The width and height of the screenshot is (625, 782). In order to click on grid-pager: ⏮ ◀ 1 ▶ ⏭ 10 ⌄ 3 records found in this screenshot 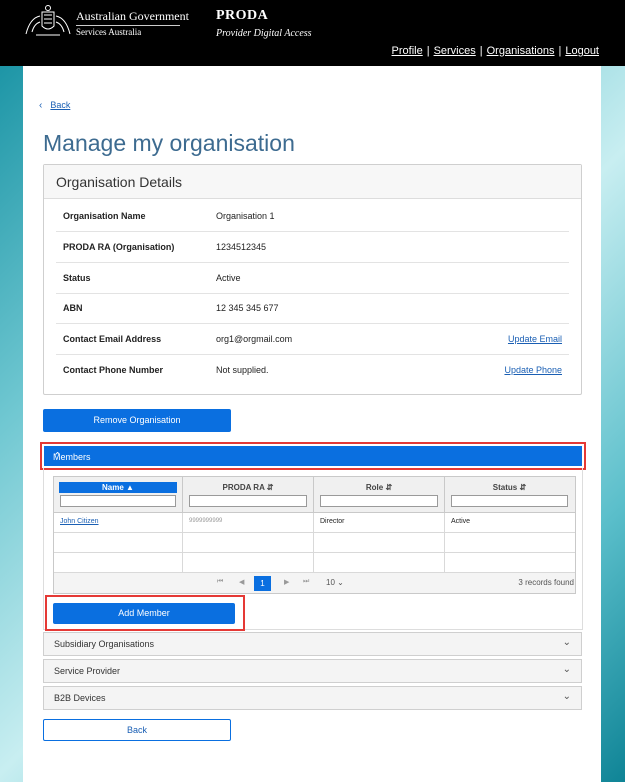, I will do `click(314, 583)`.